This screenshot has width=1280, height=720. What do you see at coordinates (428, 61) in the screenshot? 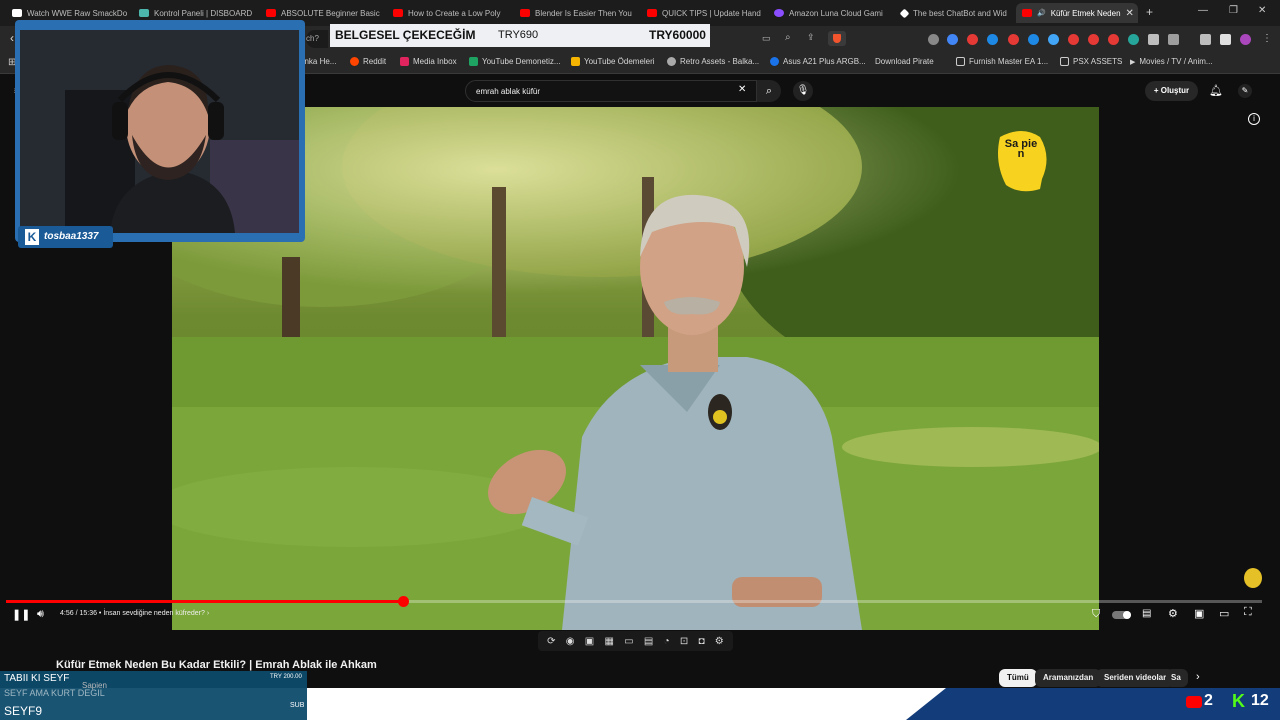
I see `bookmark-item: Media Inbox` at bounding box center [428, 61].